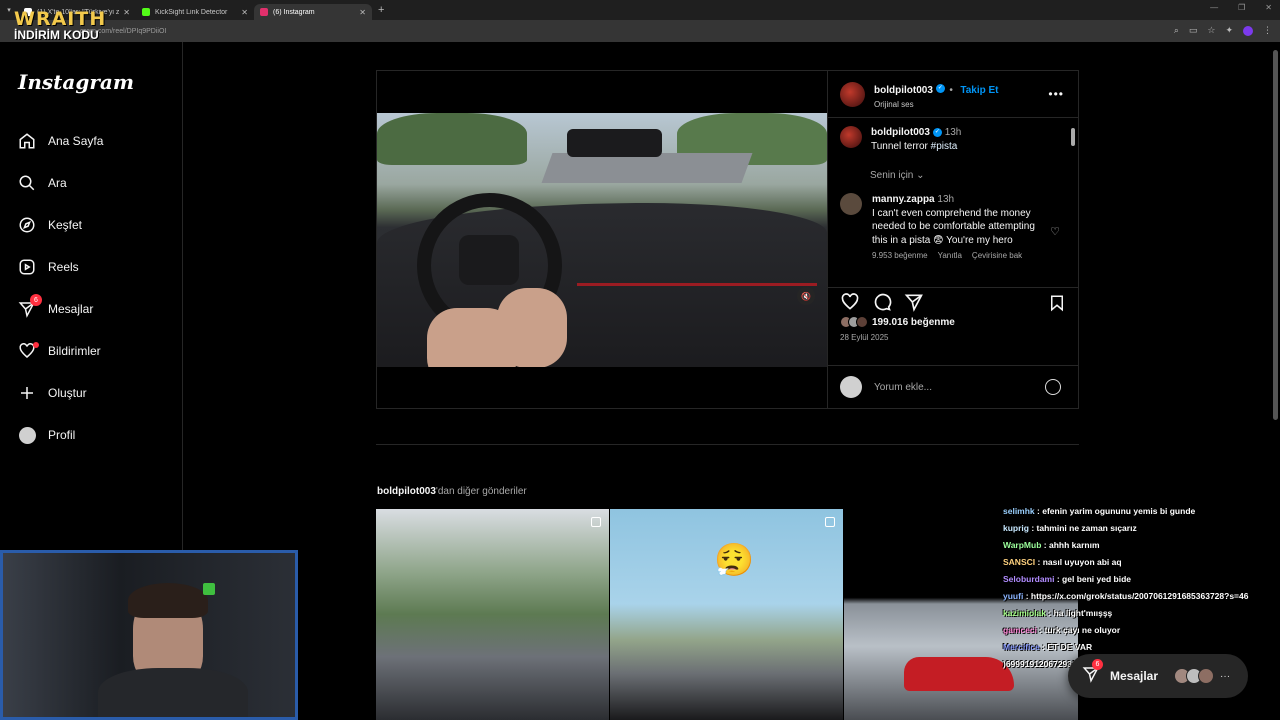 The width and height of the screenshot is (1280, 720). What do you see at coordinates (1019, 562) in the screenshot?
I see `chat-user: SANSCI` at bounding box center [1019, 562].